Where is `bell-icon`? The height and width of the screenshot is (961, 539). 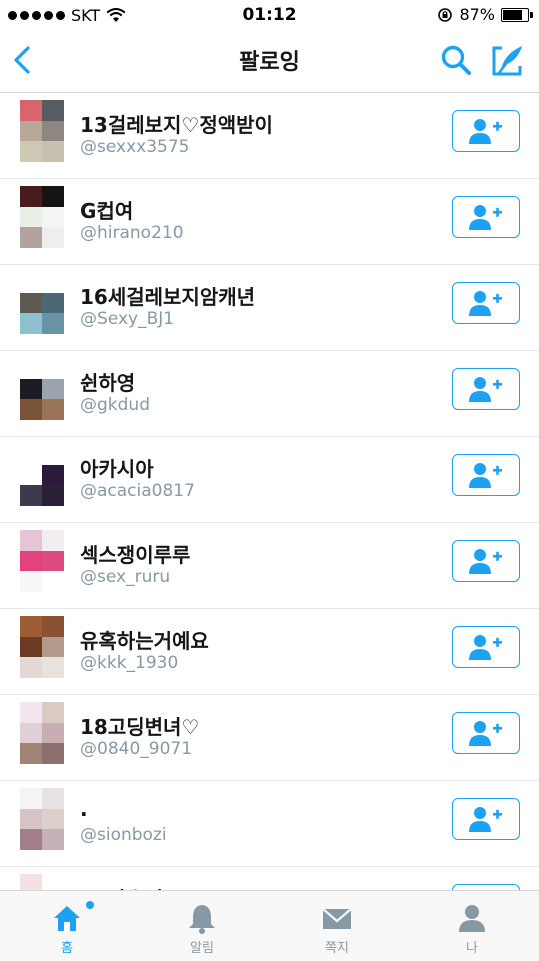 bell-icon is located at coordinates (202, 919).